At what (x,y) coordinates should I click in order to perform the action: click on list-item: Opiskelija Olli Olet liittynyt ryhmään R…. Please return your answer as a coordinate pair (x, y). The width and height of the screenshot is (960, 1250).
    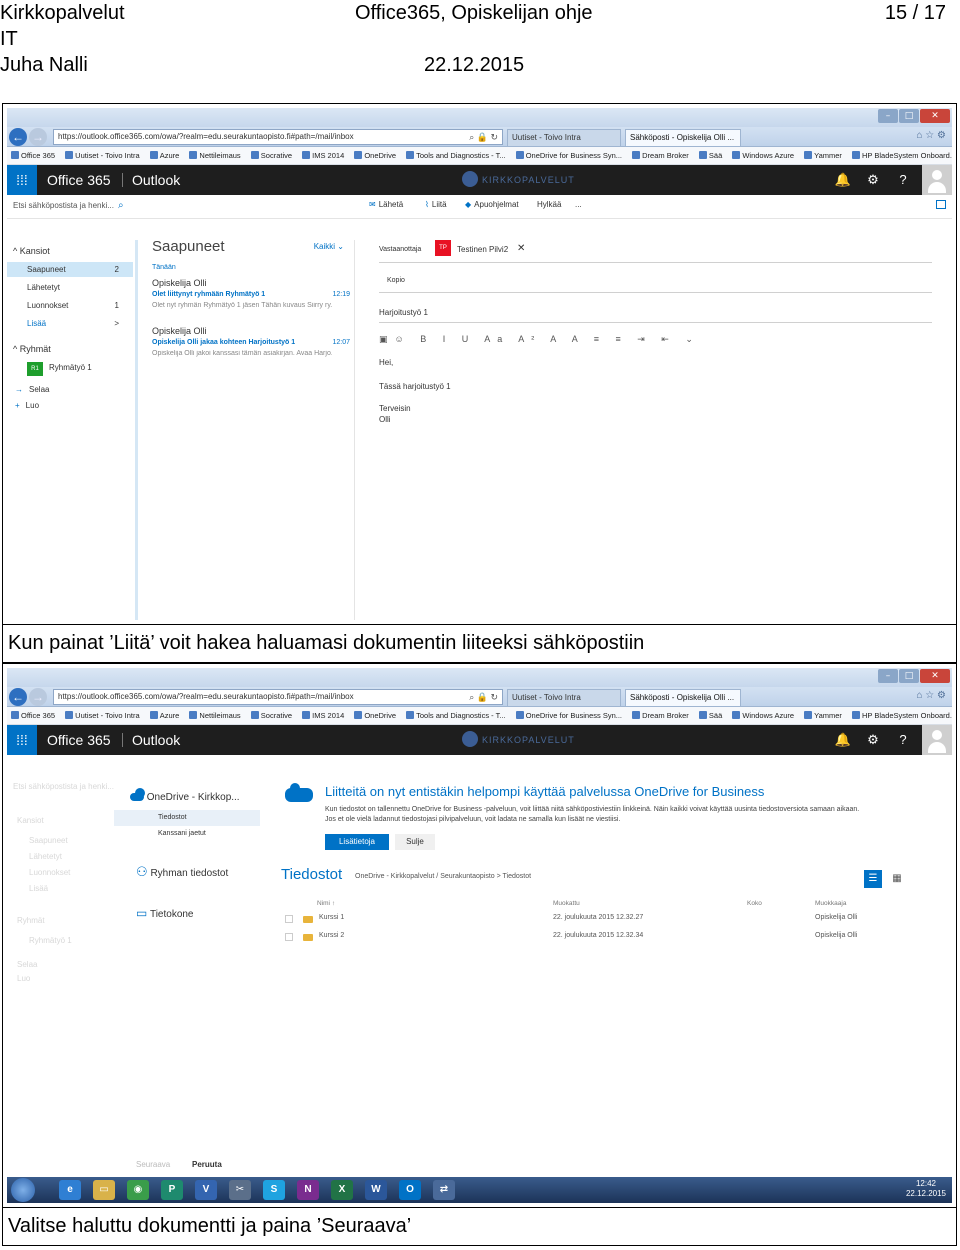
    Looking at the image, I should click on (246, 299).